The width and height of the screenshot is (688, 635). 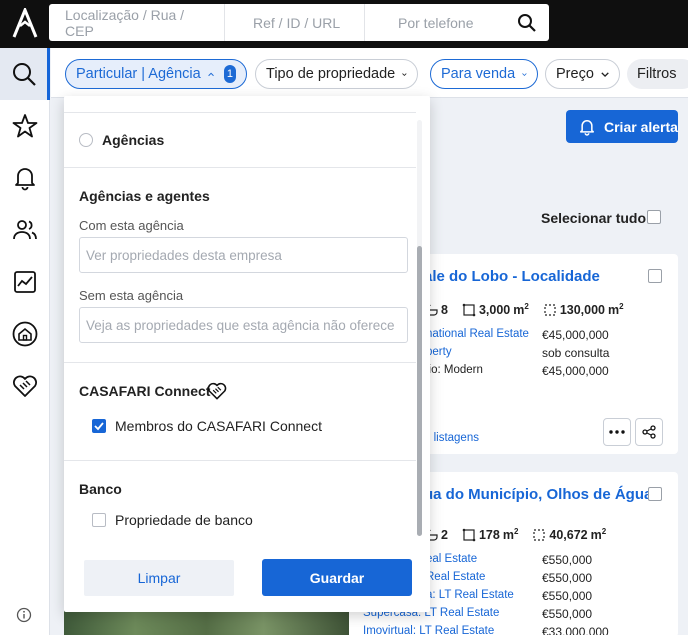 I want to click on handshake-icon, so click(x=25, y=386).